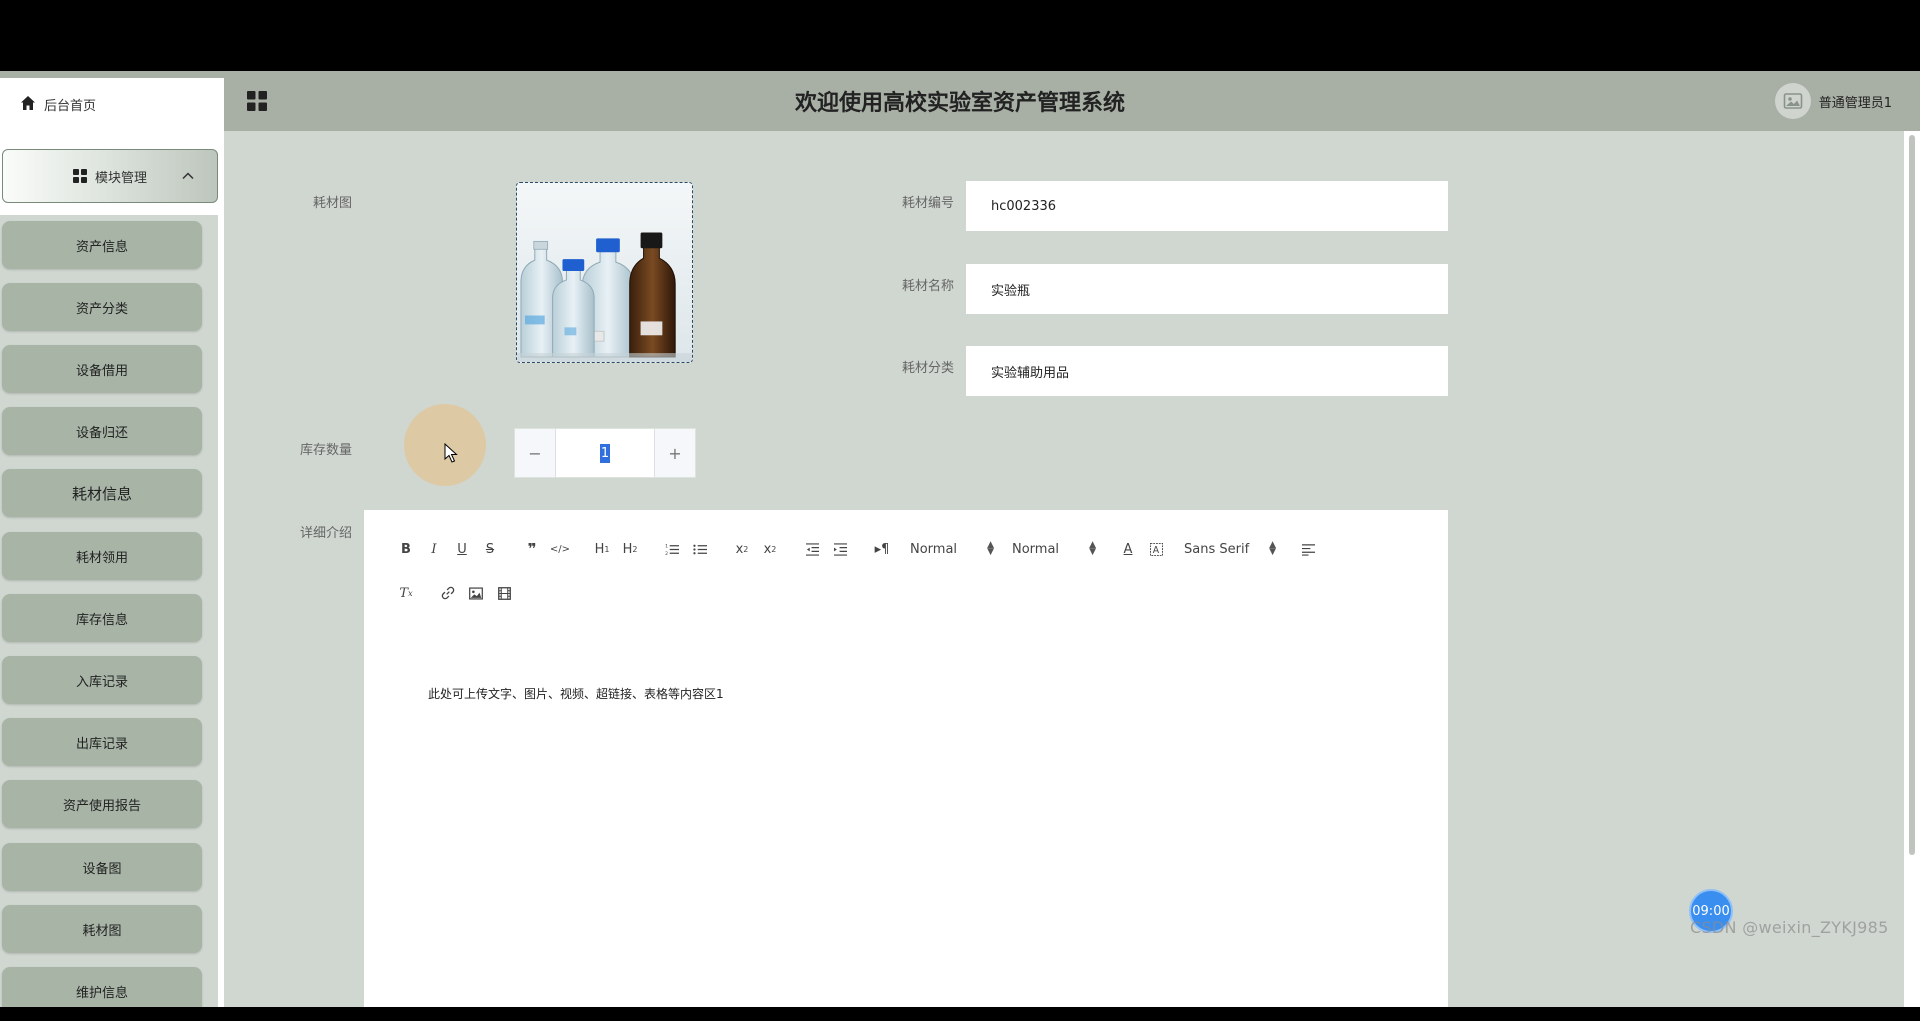 This screenshot has height=1021, width=1920. I want to click on screen-top-border, so click(960, 35).